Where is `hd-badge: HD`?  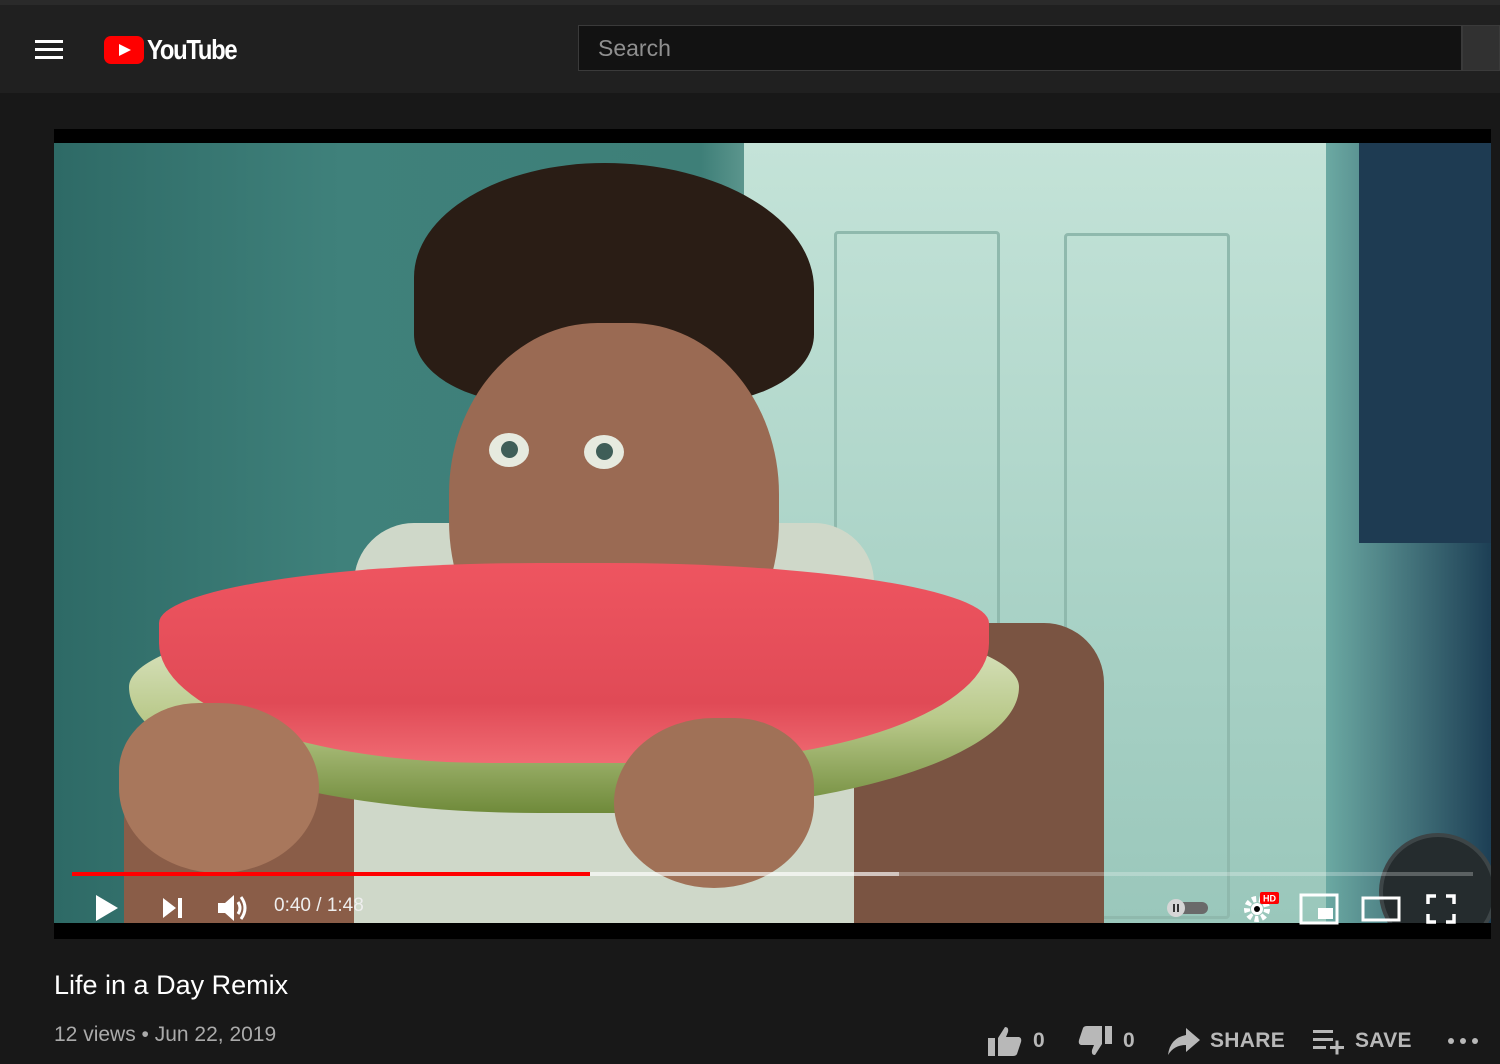
hd-badge: HD is located at coordinates (1269, 899).